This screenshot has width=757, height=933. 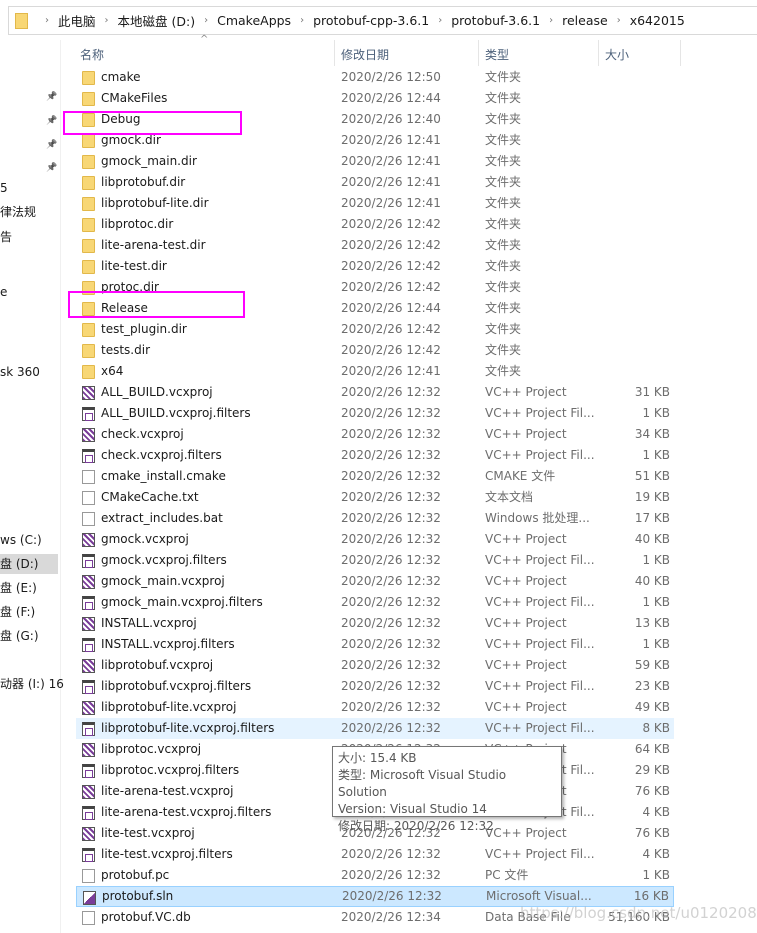 What do you see at coordinates (29, 564) in the screenshot?
I see `nav-item: 盘 (D:)` at bounding box center [29, 564].